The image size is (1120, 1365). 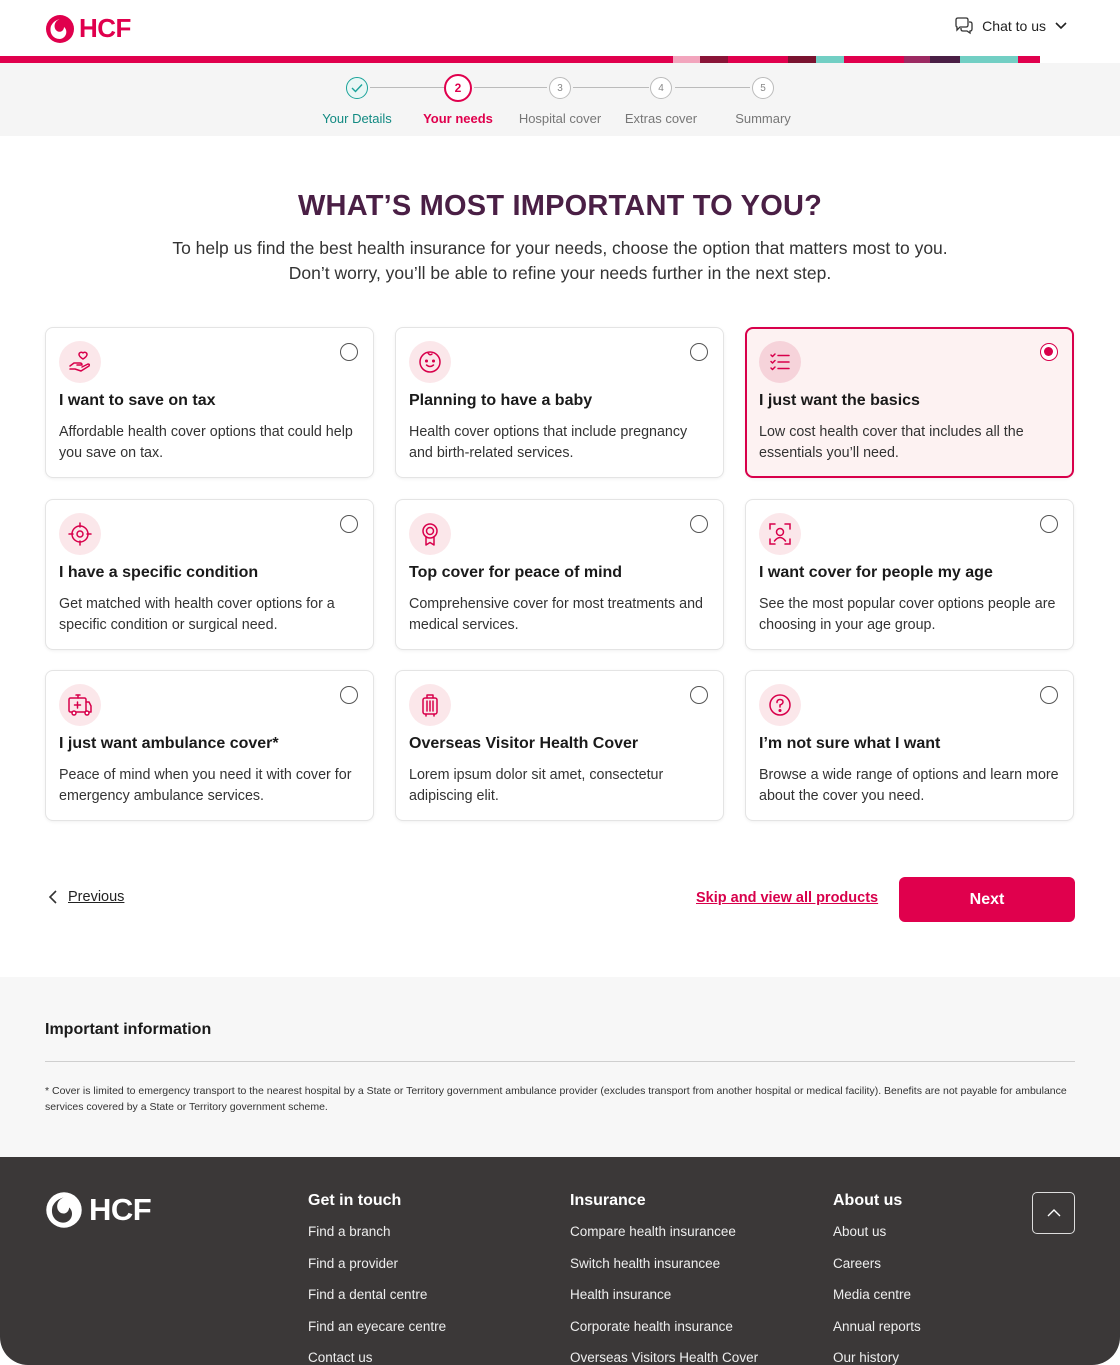 What do you see at coordinates (458, 118) in the screenshot?
I see `step-label: Your needs` at bounding box center [458, 118].